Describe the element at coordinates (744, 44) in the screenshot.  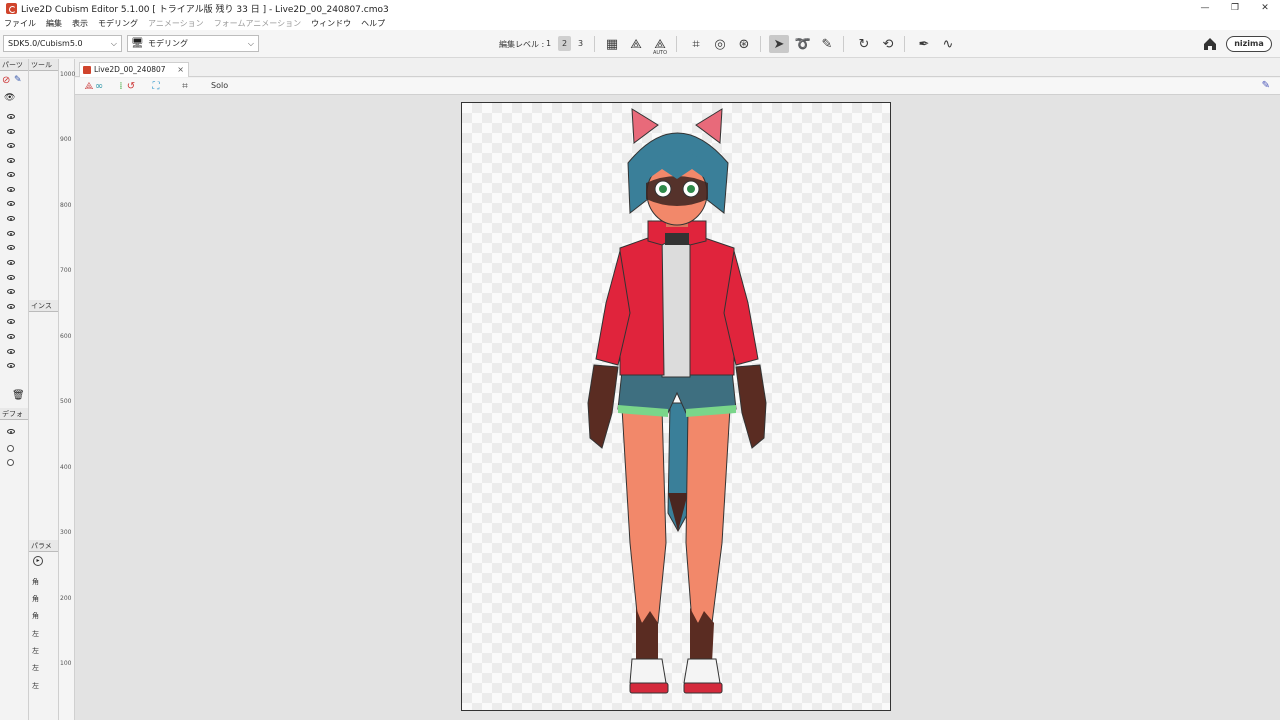
I see `glue-icon: ⊛` at that location.